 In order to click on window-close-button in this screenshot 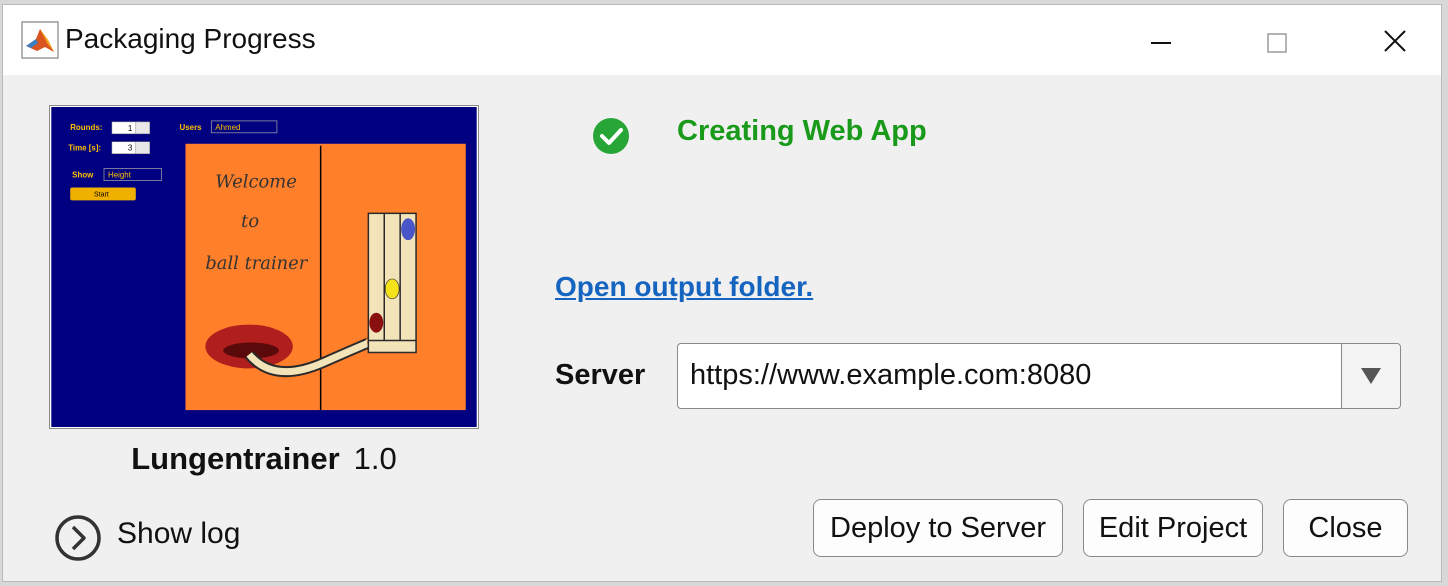, I will do `click(1395, 41)`.